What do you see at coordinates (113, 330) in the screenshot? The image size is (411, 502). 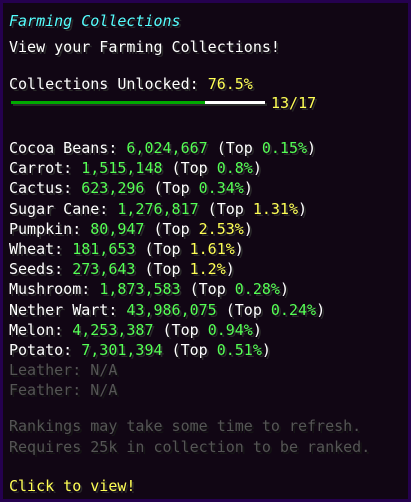 I see `collection-amount: 4,253,387` at bounding box center [113, 330].